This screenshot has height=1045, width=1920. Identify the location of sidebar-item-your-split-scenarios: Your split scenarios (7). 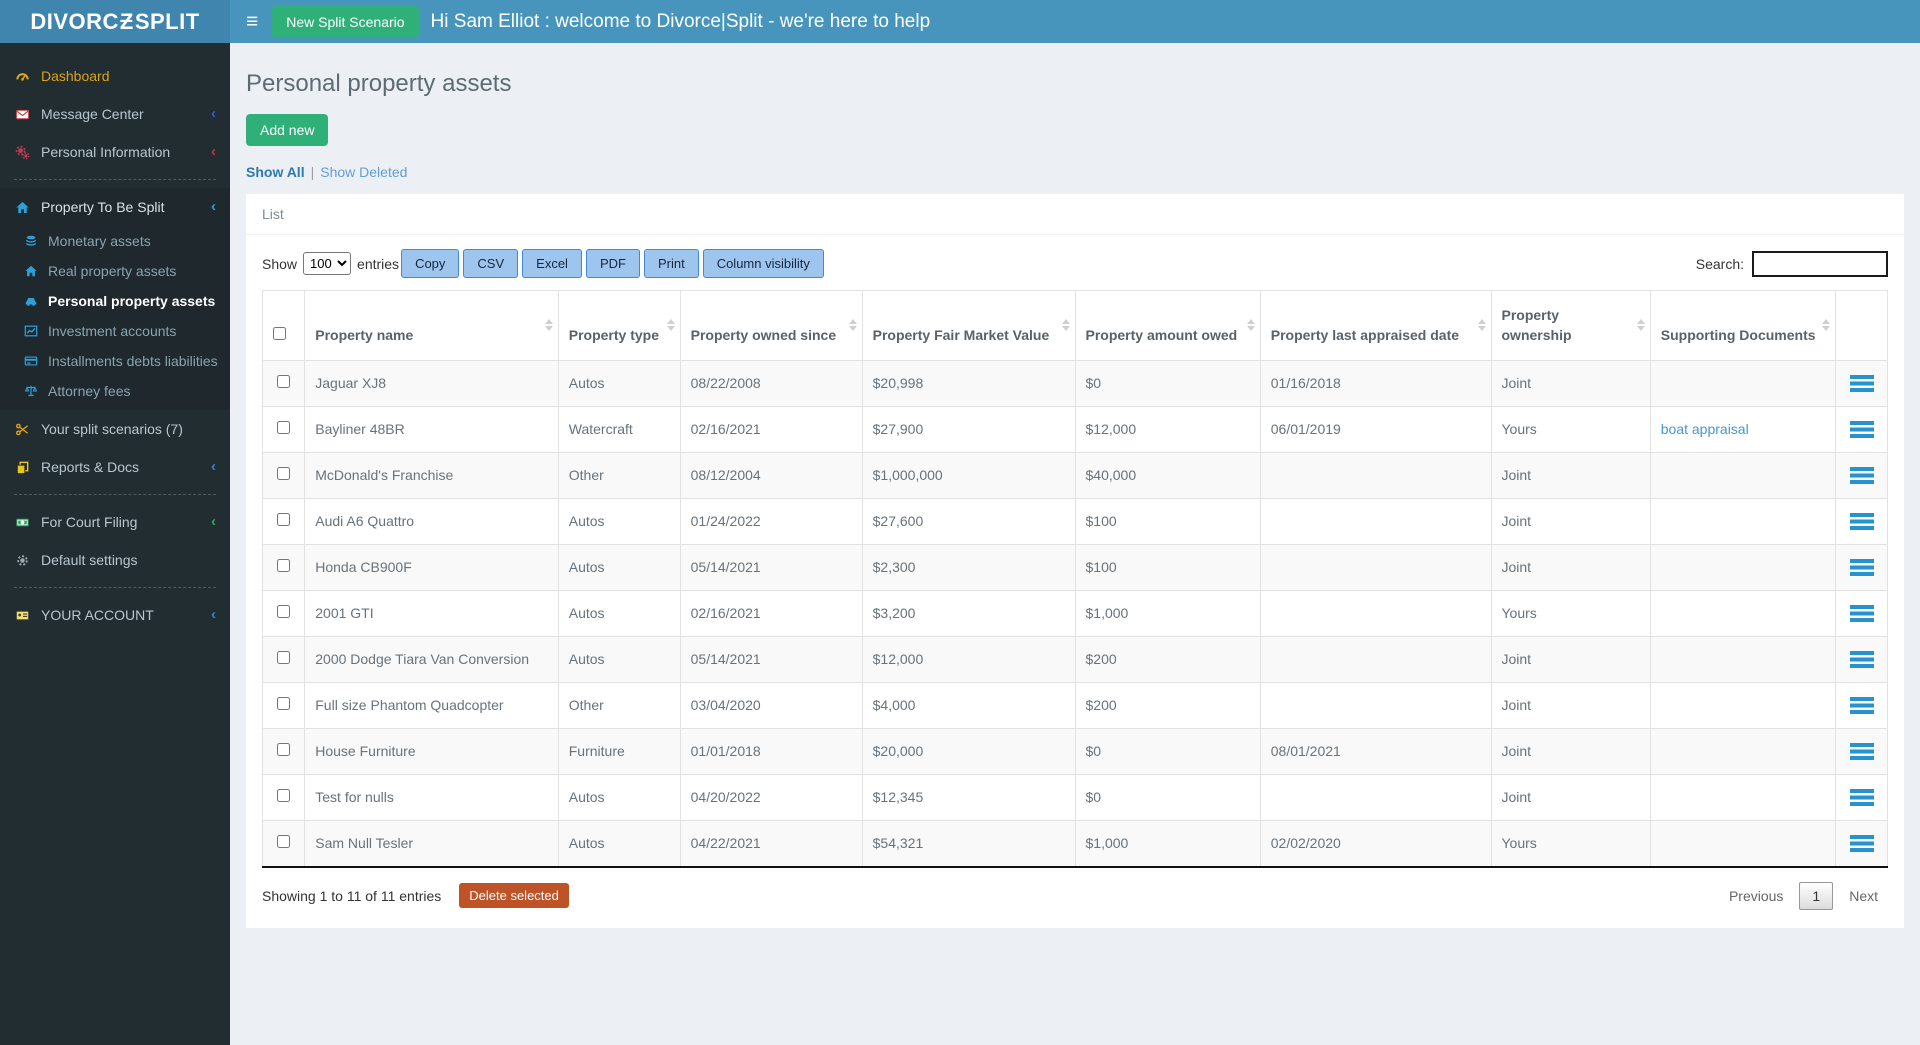
(115, 429).